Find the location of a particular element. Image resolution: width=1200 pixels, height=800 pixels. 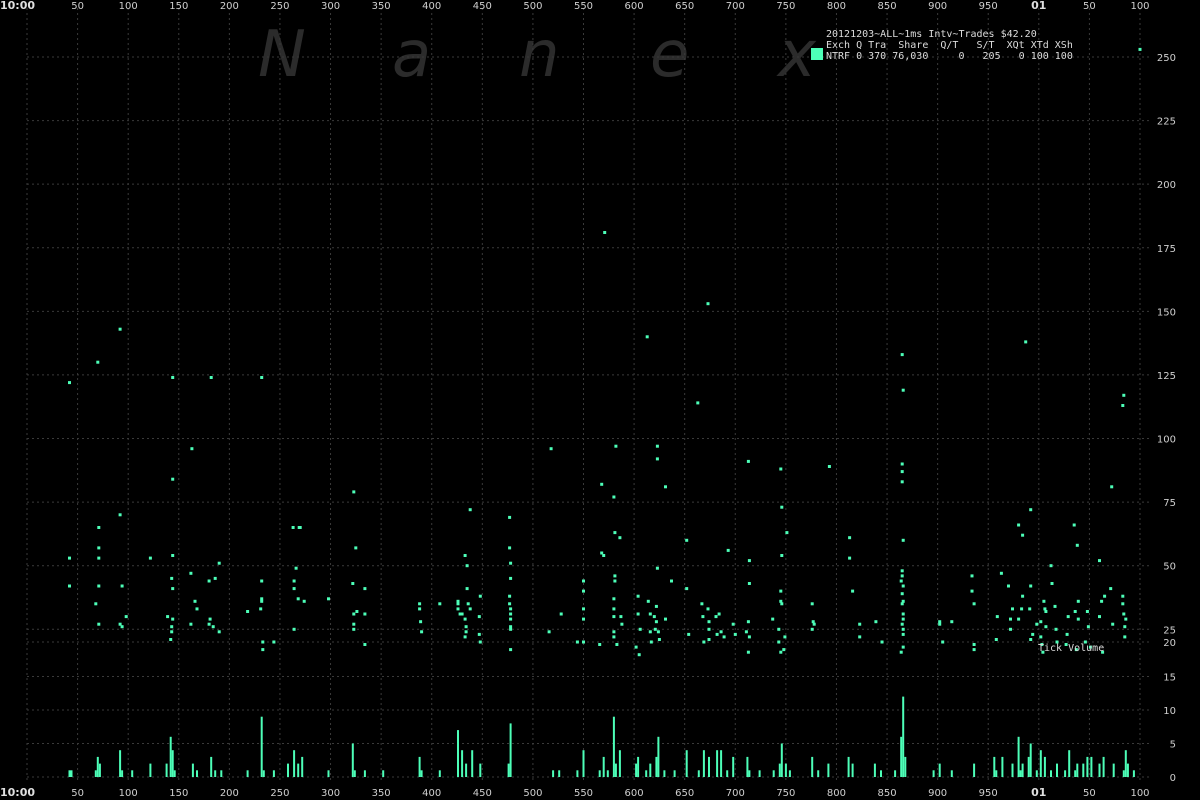

x-tick-label-top: 150 is located at coordinates (178, 6).